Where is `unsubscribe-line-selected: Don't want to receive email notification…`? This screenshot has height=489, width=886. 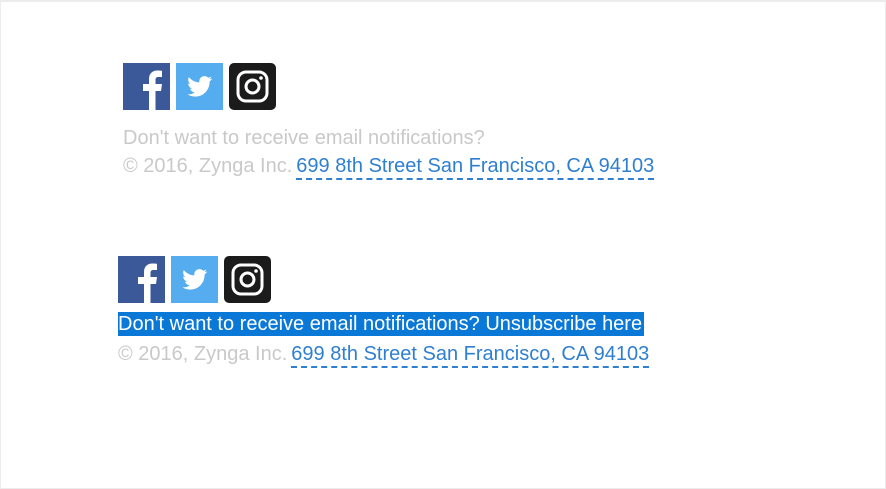
unsubscribe-line-selected: Don't want to receive email notification… is located at coordinates (381, 324).